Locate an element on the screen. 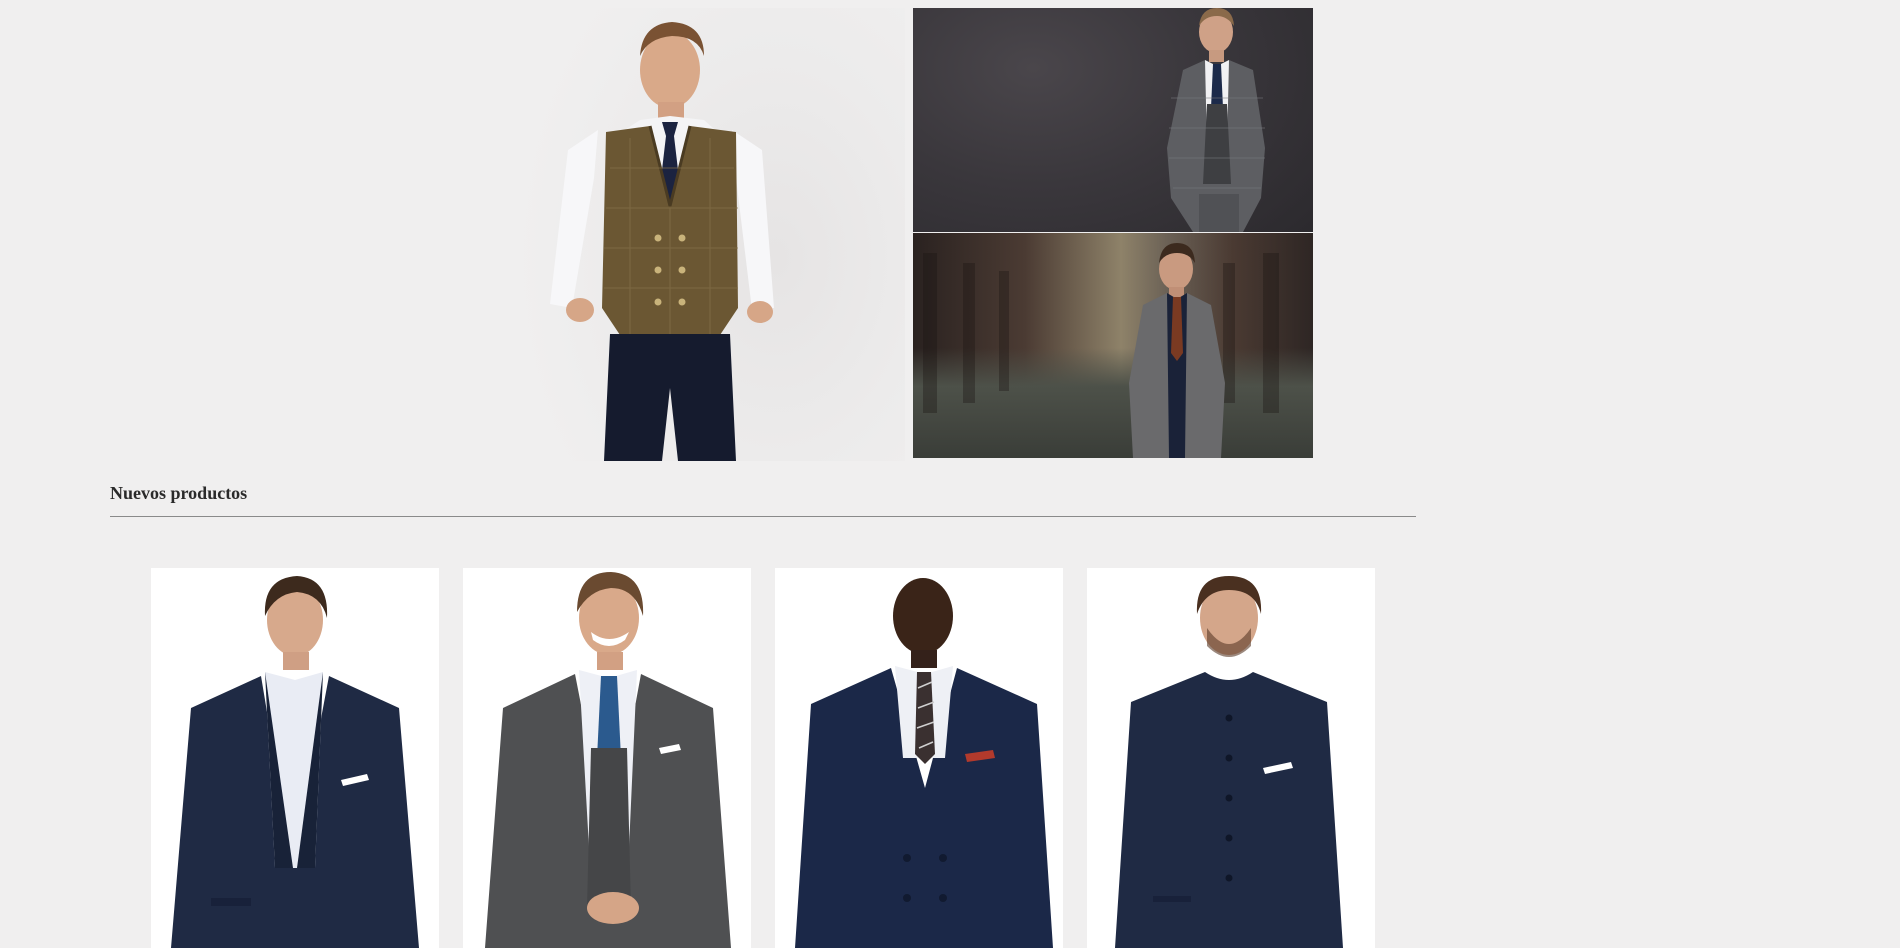 The image size is (1900, 948). overcoat-model-image is located at coordinates (1101, 350).